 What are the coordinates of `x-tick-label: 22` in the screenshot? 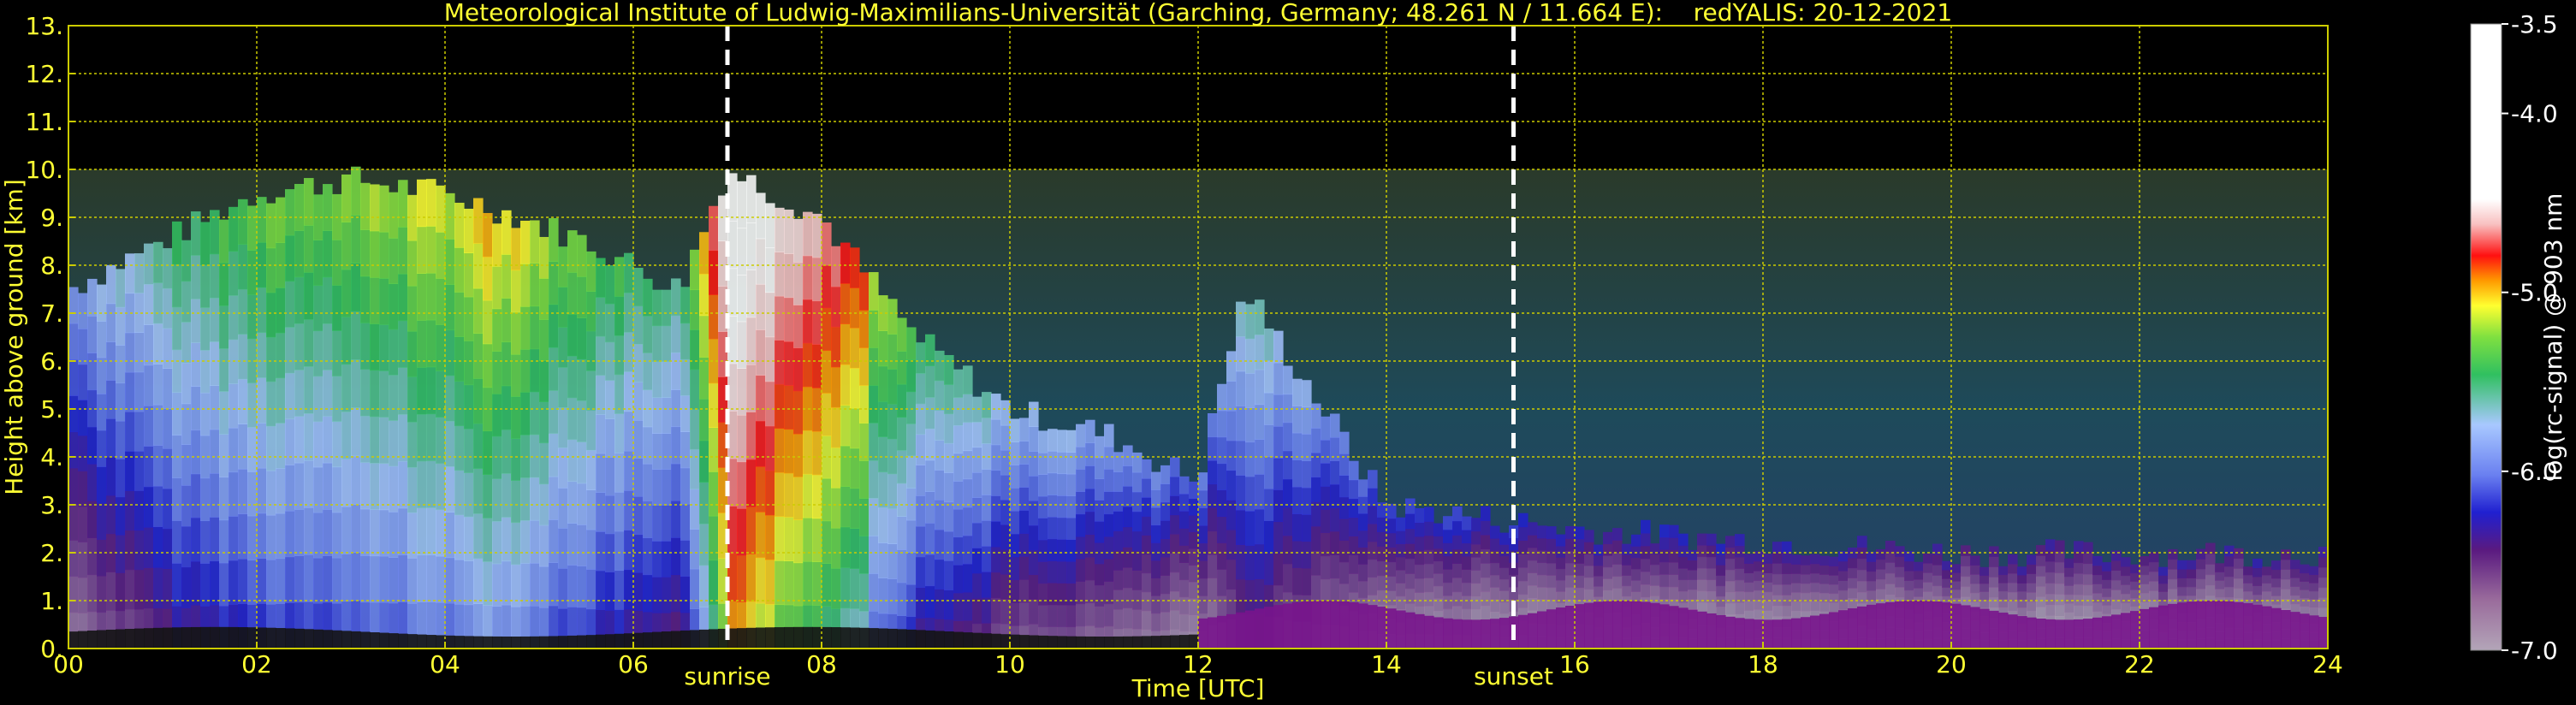 It's located at (2139, 664).